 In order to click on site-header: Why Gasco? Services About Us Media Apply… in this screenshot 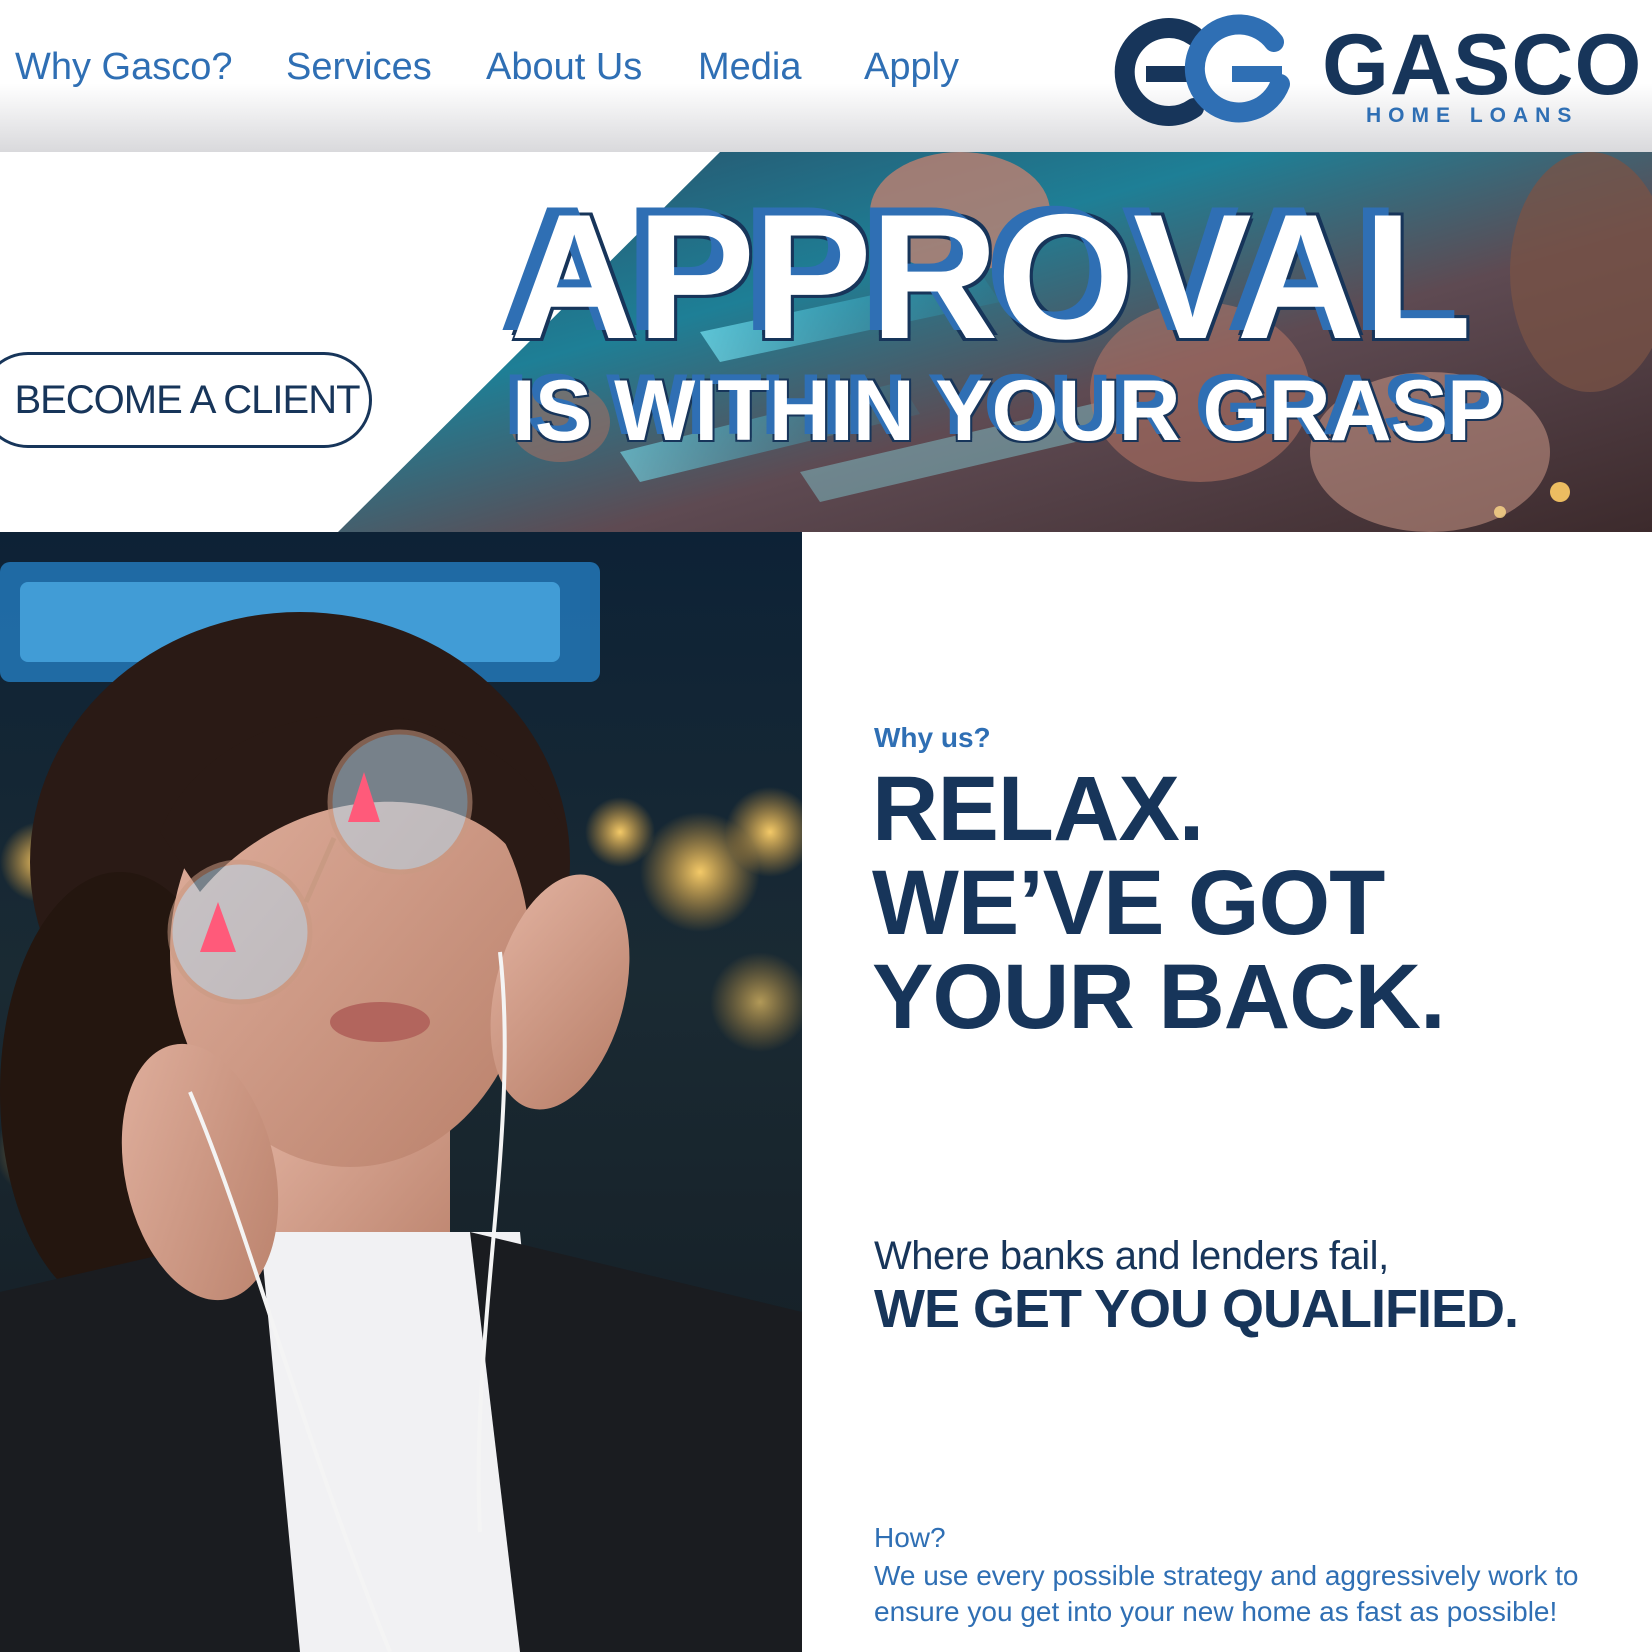, I will do `click(826, 76)`.